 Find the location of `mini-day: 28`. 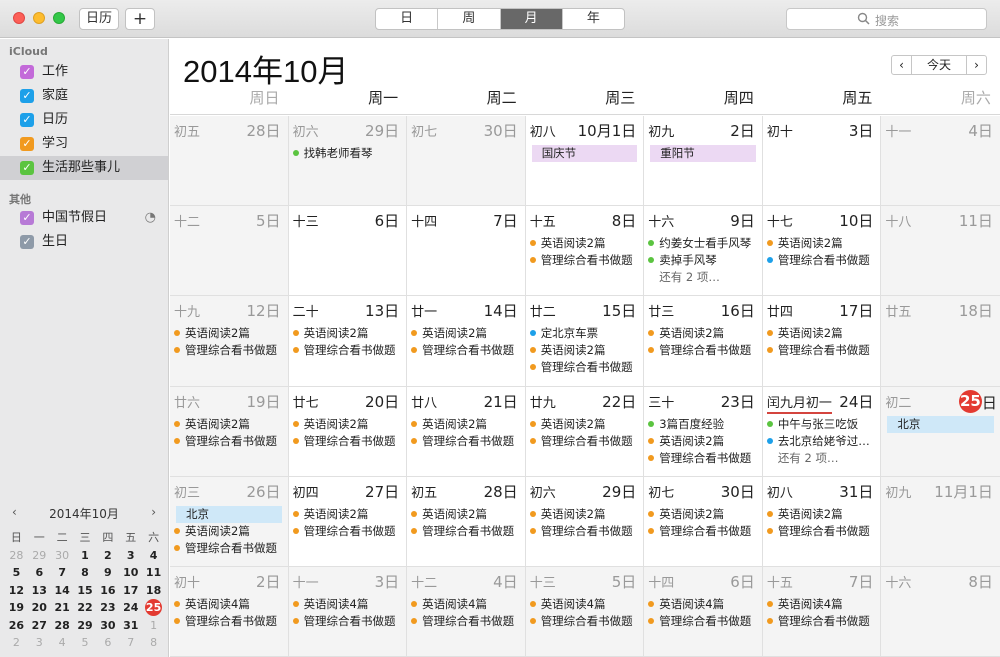

mini-day: 28 is located at coordinates (16, 556).